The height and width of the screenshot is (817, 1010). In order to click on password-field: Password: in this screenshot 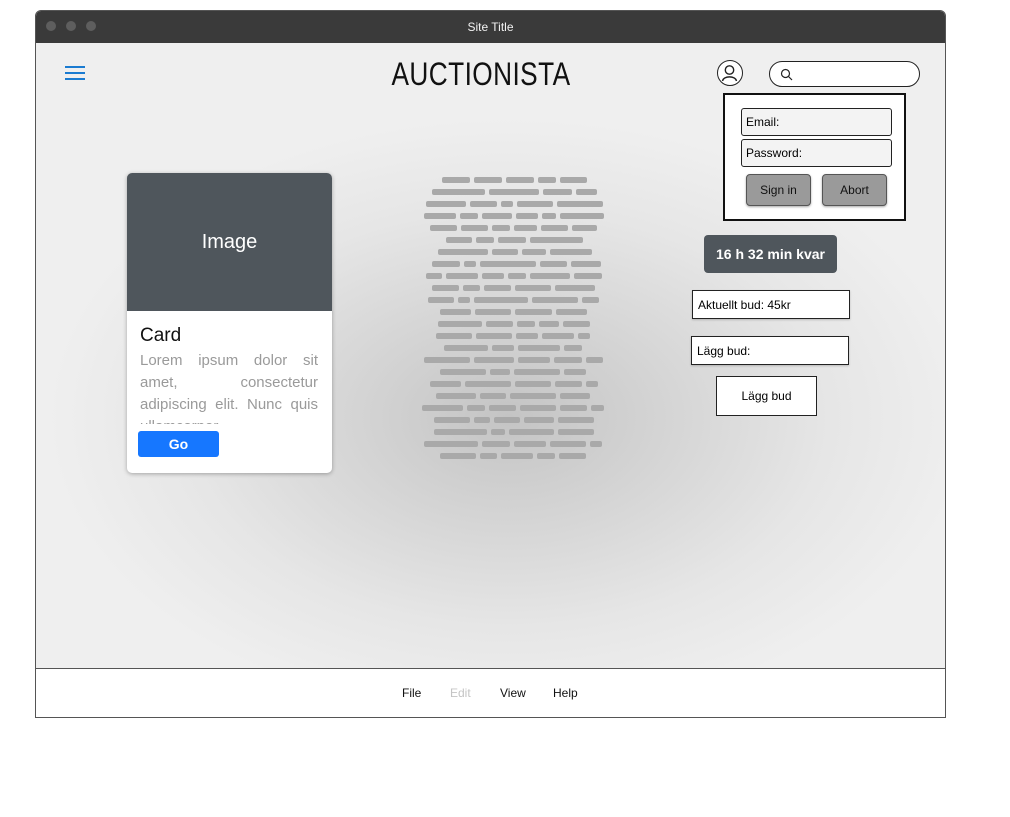, I will do `click(816, 153)`.